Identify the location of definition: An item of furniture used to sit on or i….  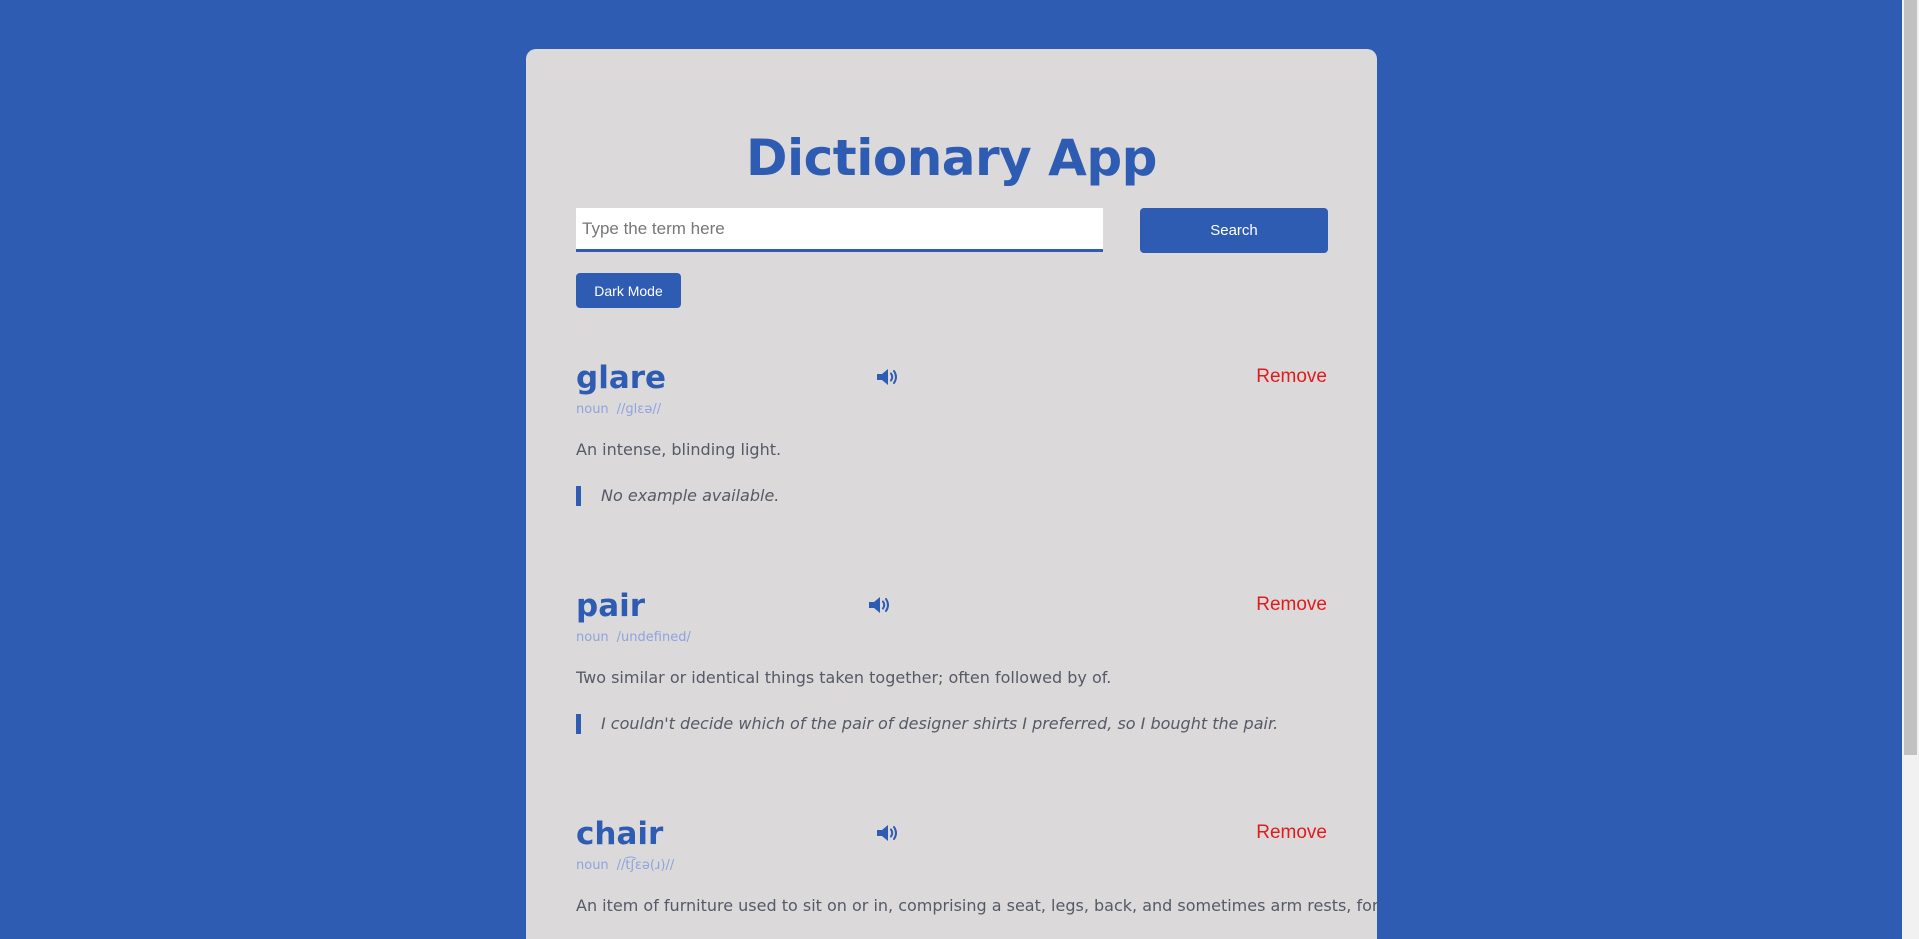
(977, 905).